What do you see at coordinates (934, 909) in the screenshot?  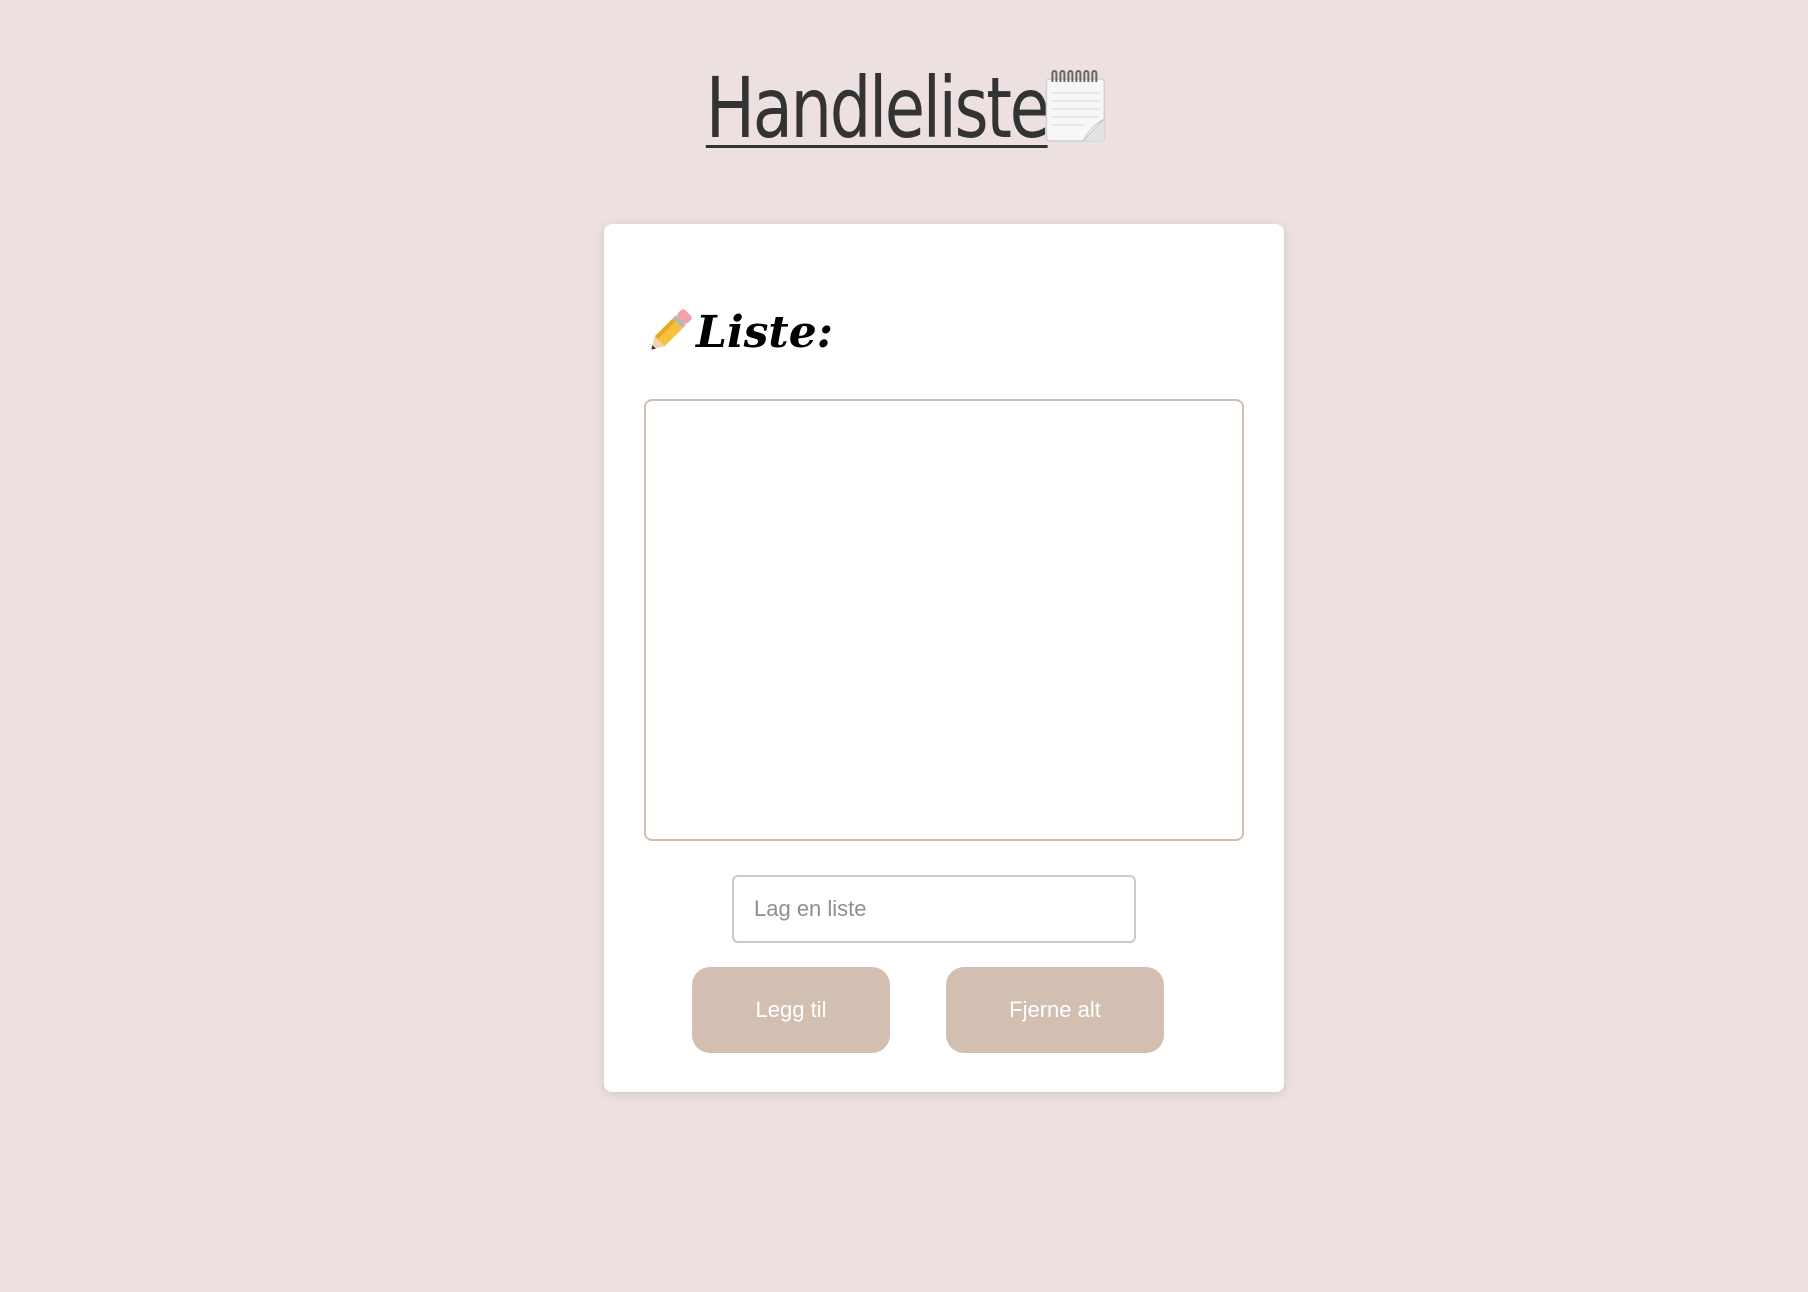 I see `list-item-input` at bounding box center [934, 909].